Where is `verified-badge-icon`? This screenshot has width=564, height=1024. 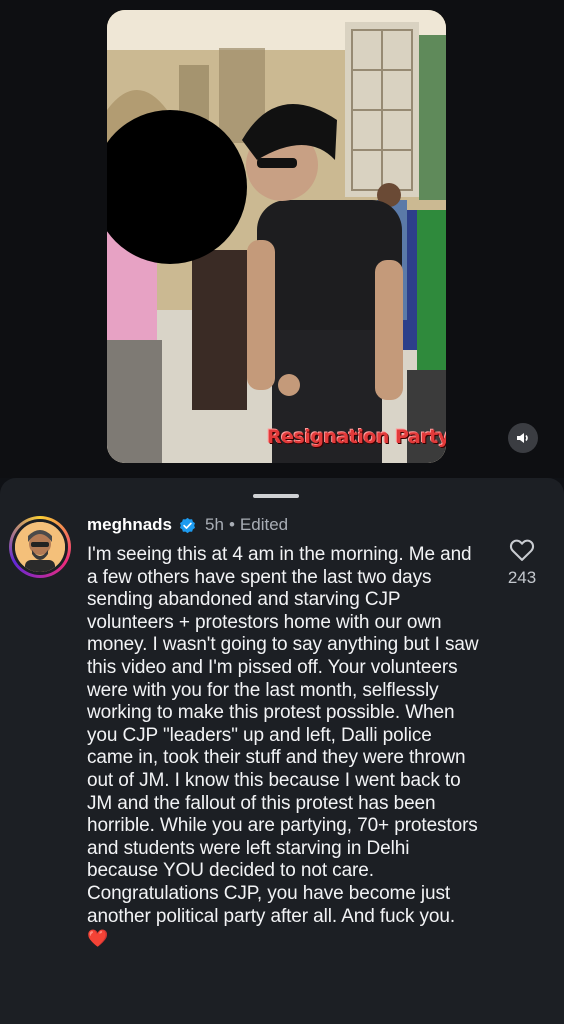
verified-badge-icon is located at coordinates (188, 525).